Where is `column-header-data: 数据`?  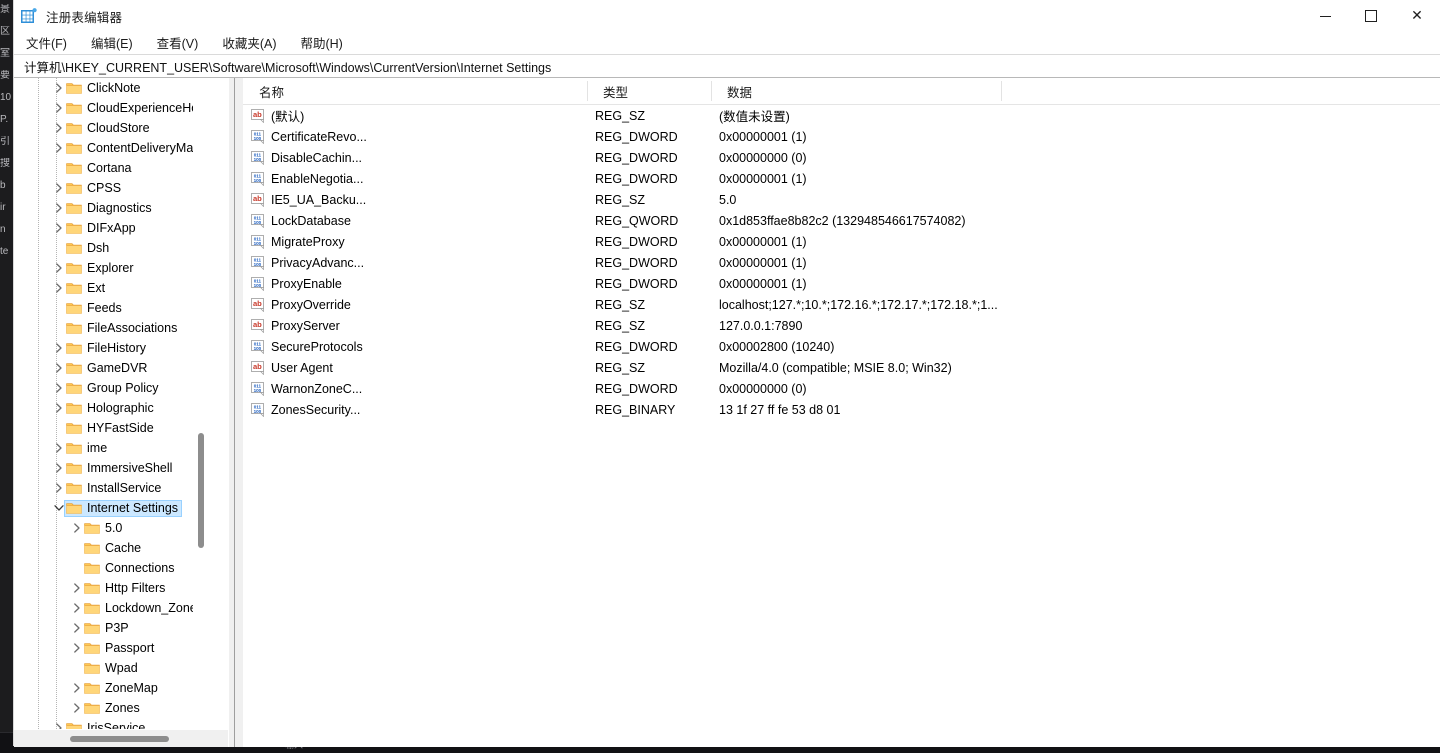 column-header-data: 数据 is located at coordinates (859, 91).